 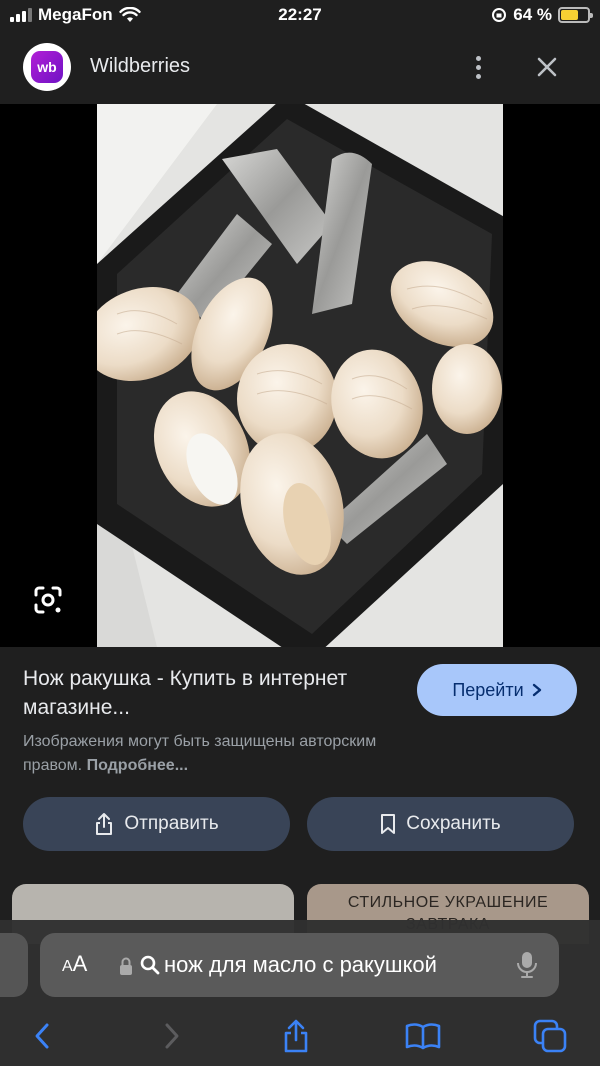 I want to click on forward-button, so click(x=172, y=1036).